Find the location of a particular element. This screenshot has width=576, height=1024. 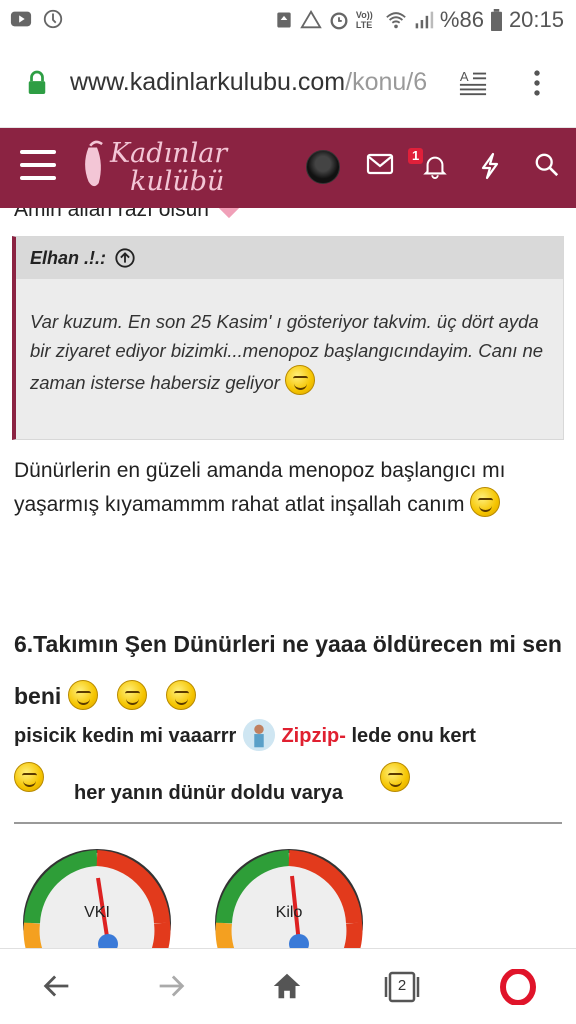

battery-percent: %86 is located at coordinates (461, 19).